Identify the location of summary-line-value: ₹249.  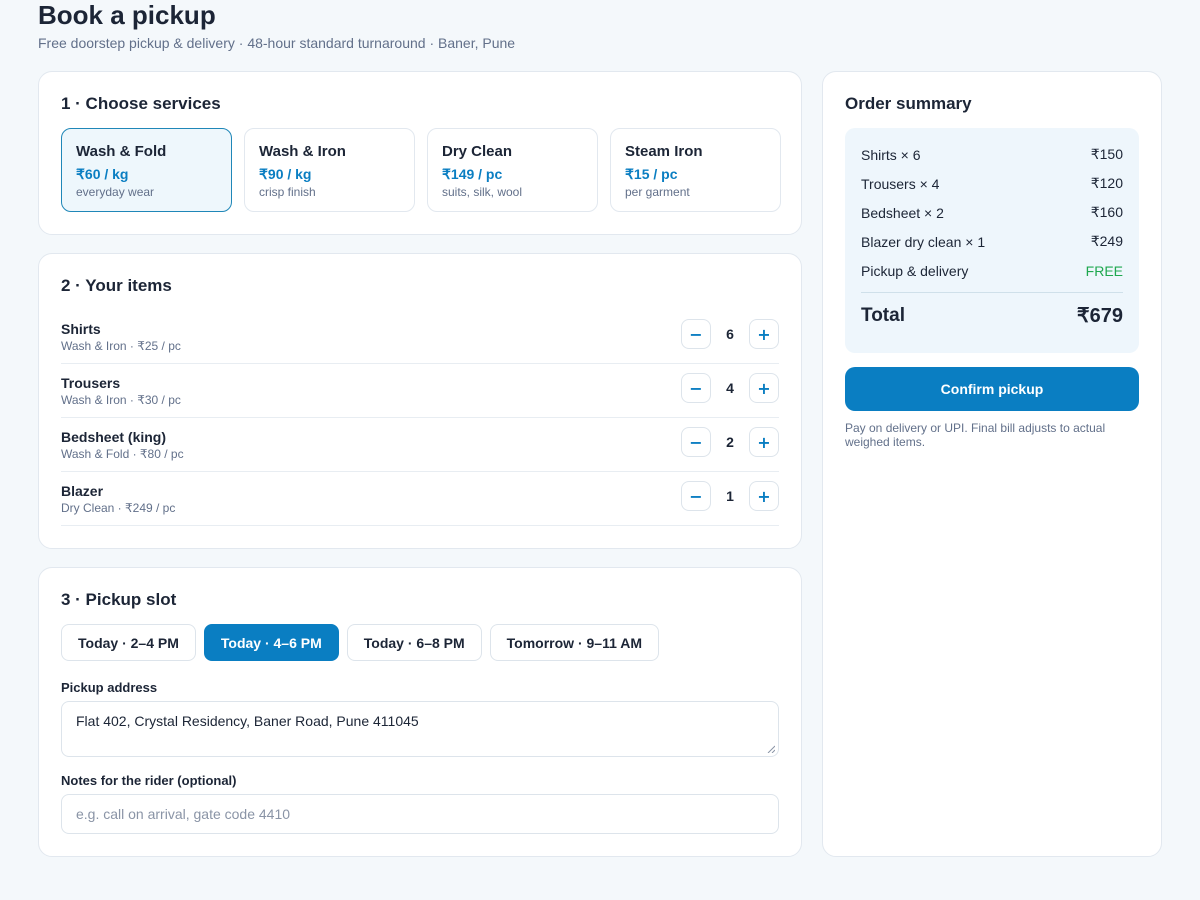
(1106, 241).